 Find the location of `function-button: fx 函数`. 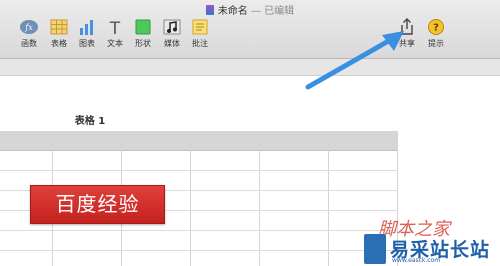

function-button: fx 函数 is located at coordinates (29, 33).